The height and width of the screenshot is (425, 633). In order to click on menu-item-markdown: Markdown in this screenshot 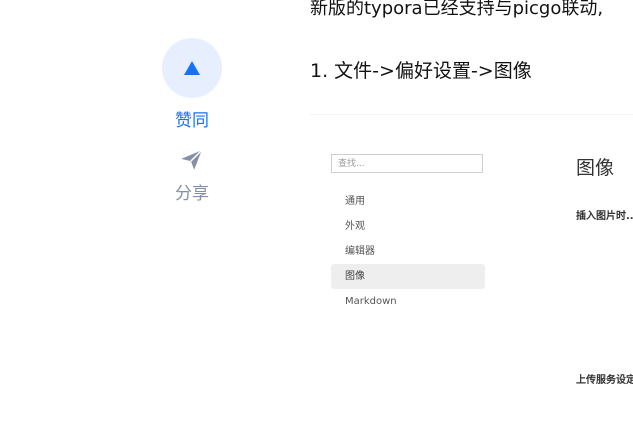, I will do `click(371, 301)`.